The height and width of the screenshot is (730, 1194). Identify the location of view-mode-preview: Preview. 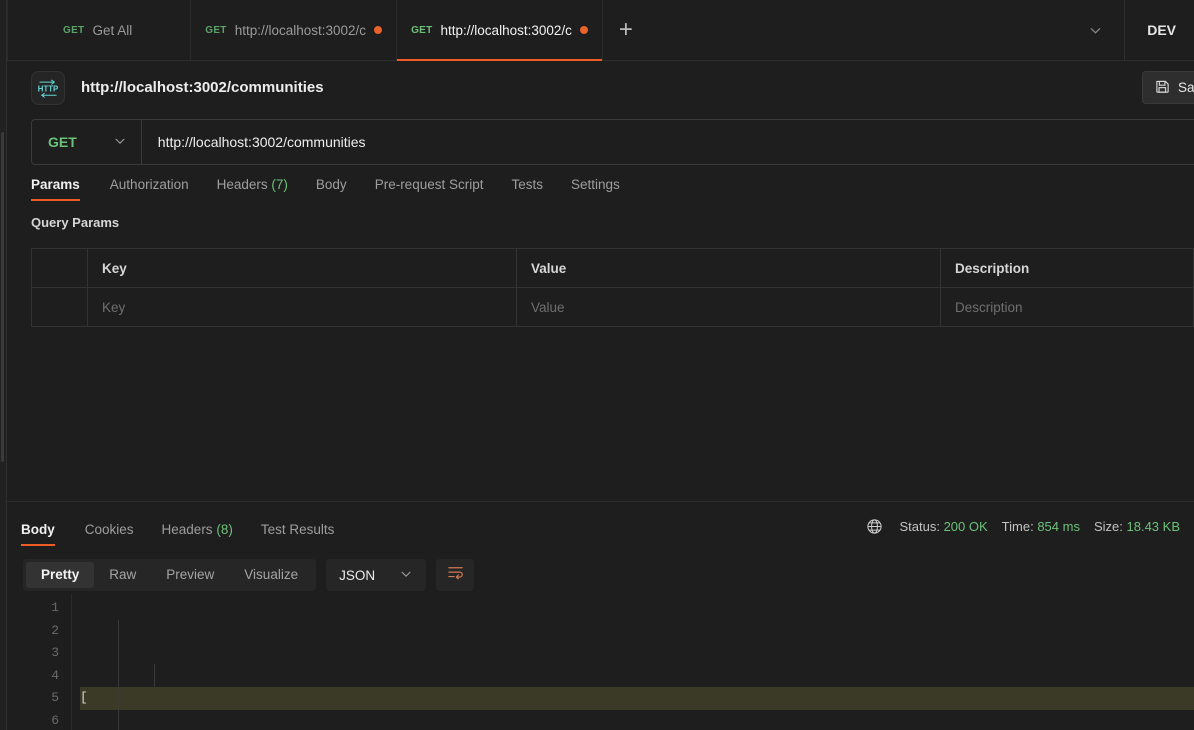
(190, 575).